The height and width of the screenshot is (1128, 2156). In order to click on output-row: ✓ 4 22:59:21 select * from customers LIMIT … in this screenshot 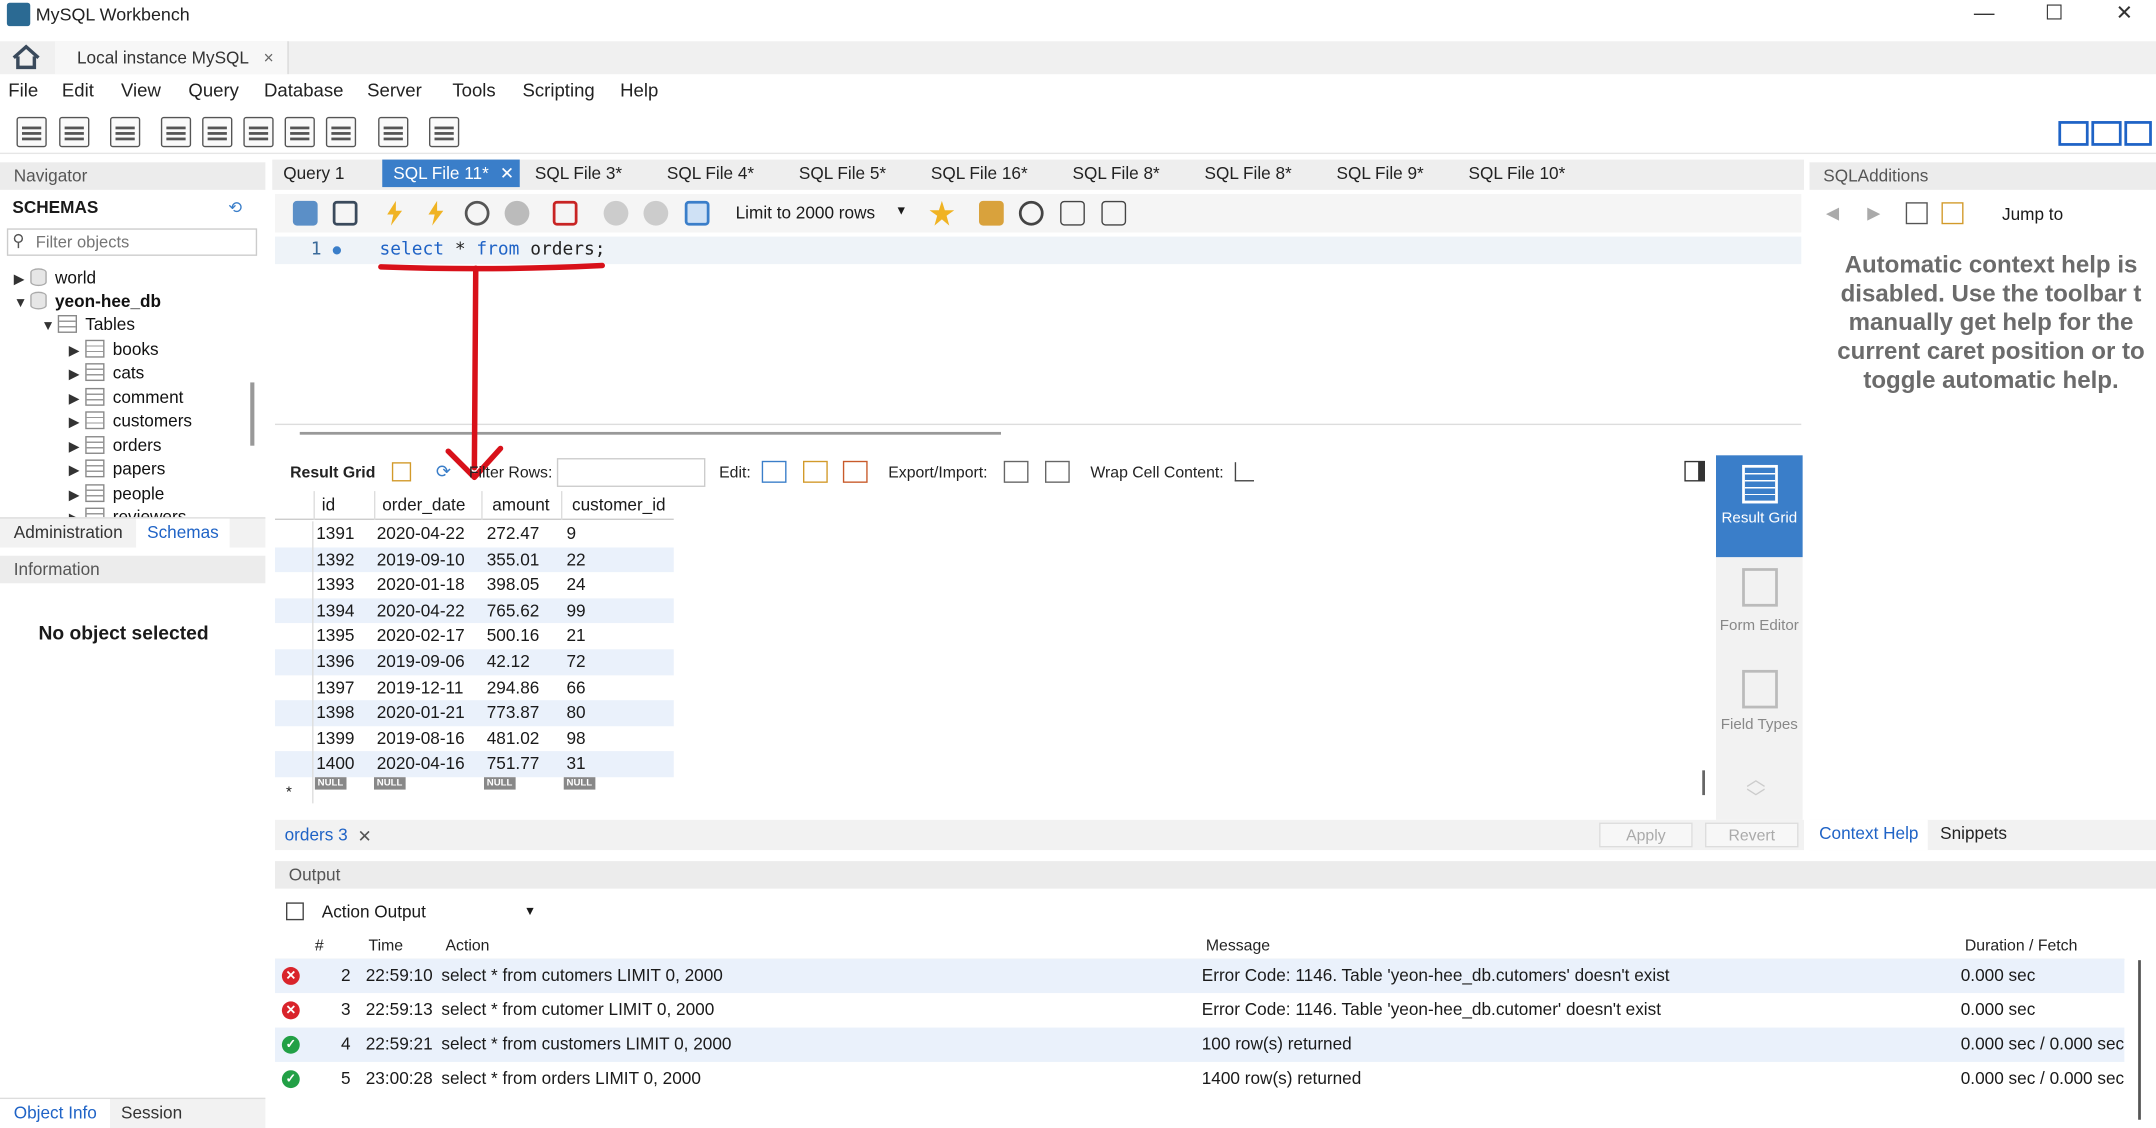, I will do `click(1200, 1044)`.